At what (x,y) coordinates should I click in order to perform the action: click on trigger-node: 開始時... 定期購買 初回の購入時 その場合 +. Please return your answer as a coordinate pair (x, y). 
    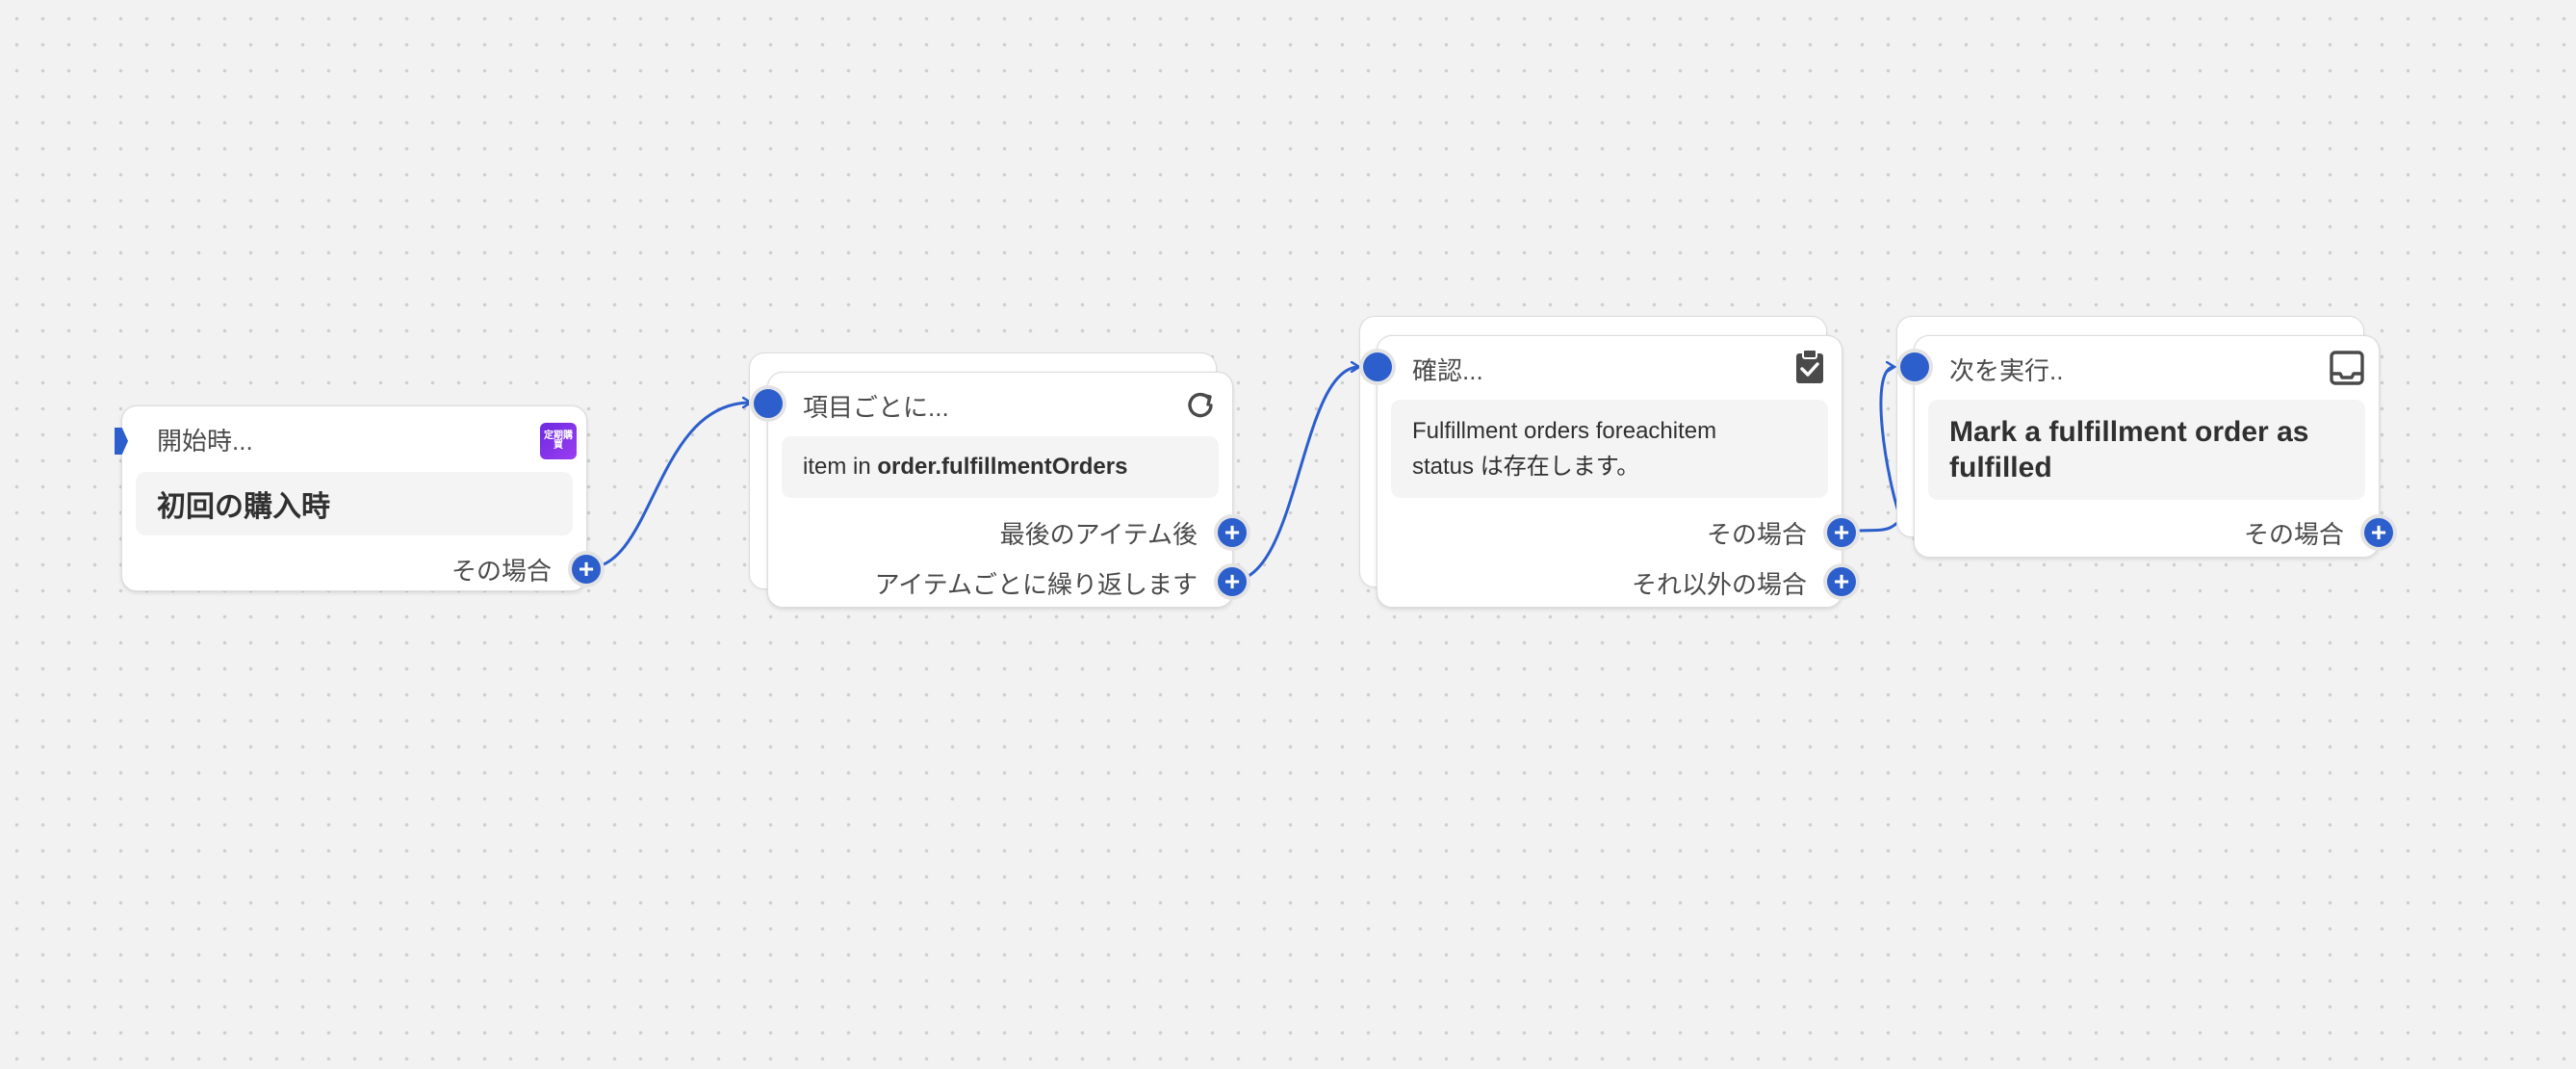
    Looking at the image, I should click on (358, 498).